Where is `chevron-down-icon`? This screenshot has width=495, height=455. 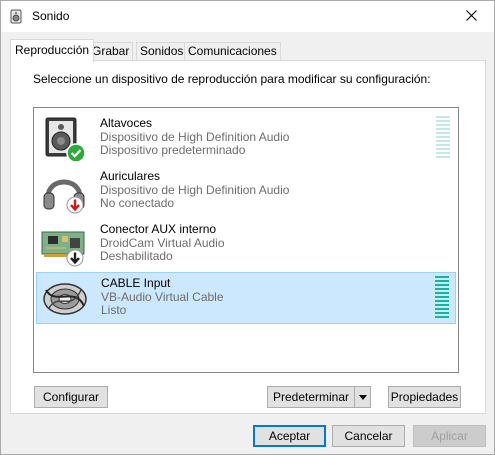
chevron-down-icon is located at coordinates (362, 397).